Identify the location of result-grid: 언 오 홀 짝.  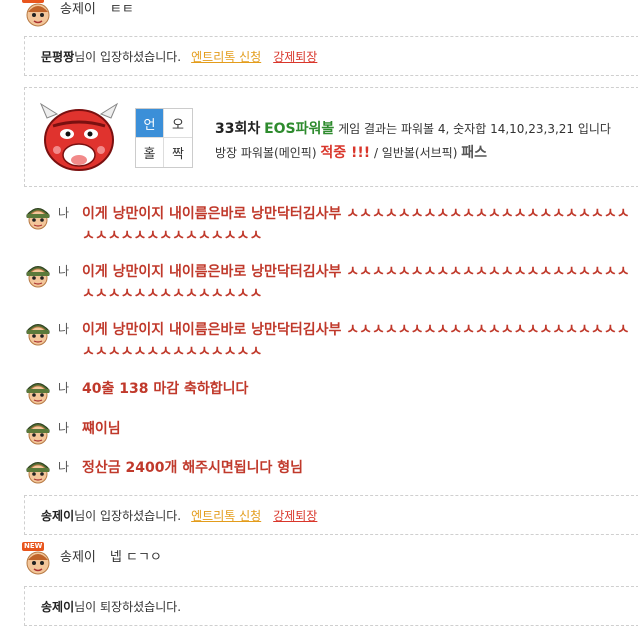
(164, 138).